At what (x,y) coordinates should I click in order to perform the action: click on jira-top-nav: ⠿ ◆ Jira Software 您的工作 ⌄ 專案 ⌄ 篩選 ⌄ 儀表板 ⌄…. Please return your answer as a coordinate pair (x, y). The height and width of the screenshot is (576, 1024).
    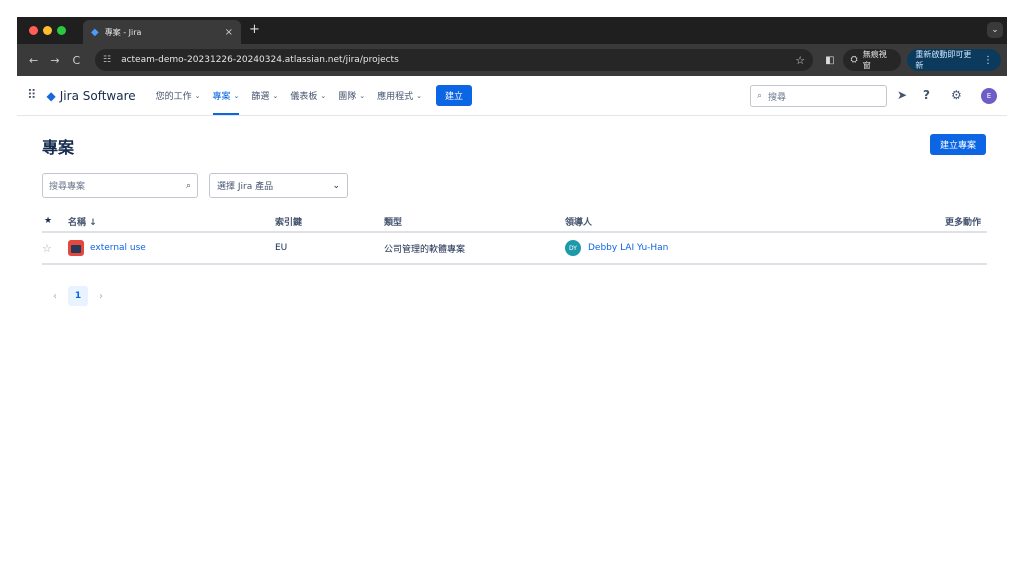
    Looking at the image, I should click on (512, 96).